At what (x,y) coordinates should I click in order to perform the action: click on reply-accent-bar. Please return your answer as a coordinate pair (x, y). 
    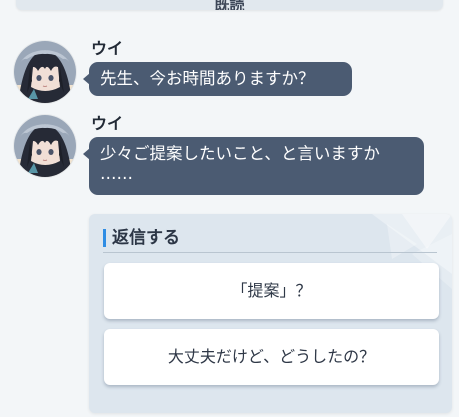
    Looking at the image, I should click on (104, 238).